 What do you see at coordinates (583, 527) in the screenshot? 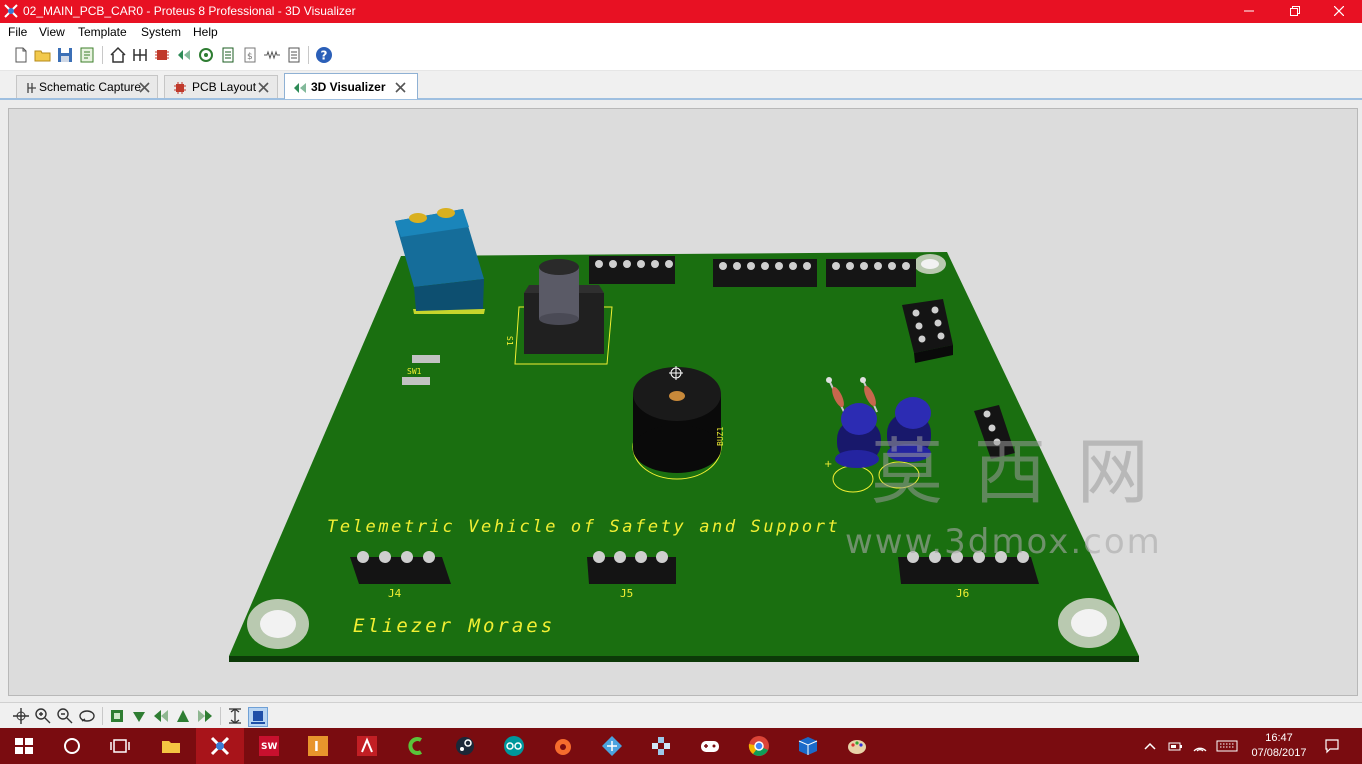
I see `board-title-text: Telemetric Vehicle of Safety and Support` at bounding box center [583, 527].